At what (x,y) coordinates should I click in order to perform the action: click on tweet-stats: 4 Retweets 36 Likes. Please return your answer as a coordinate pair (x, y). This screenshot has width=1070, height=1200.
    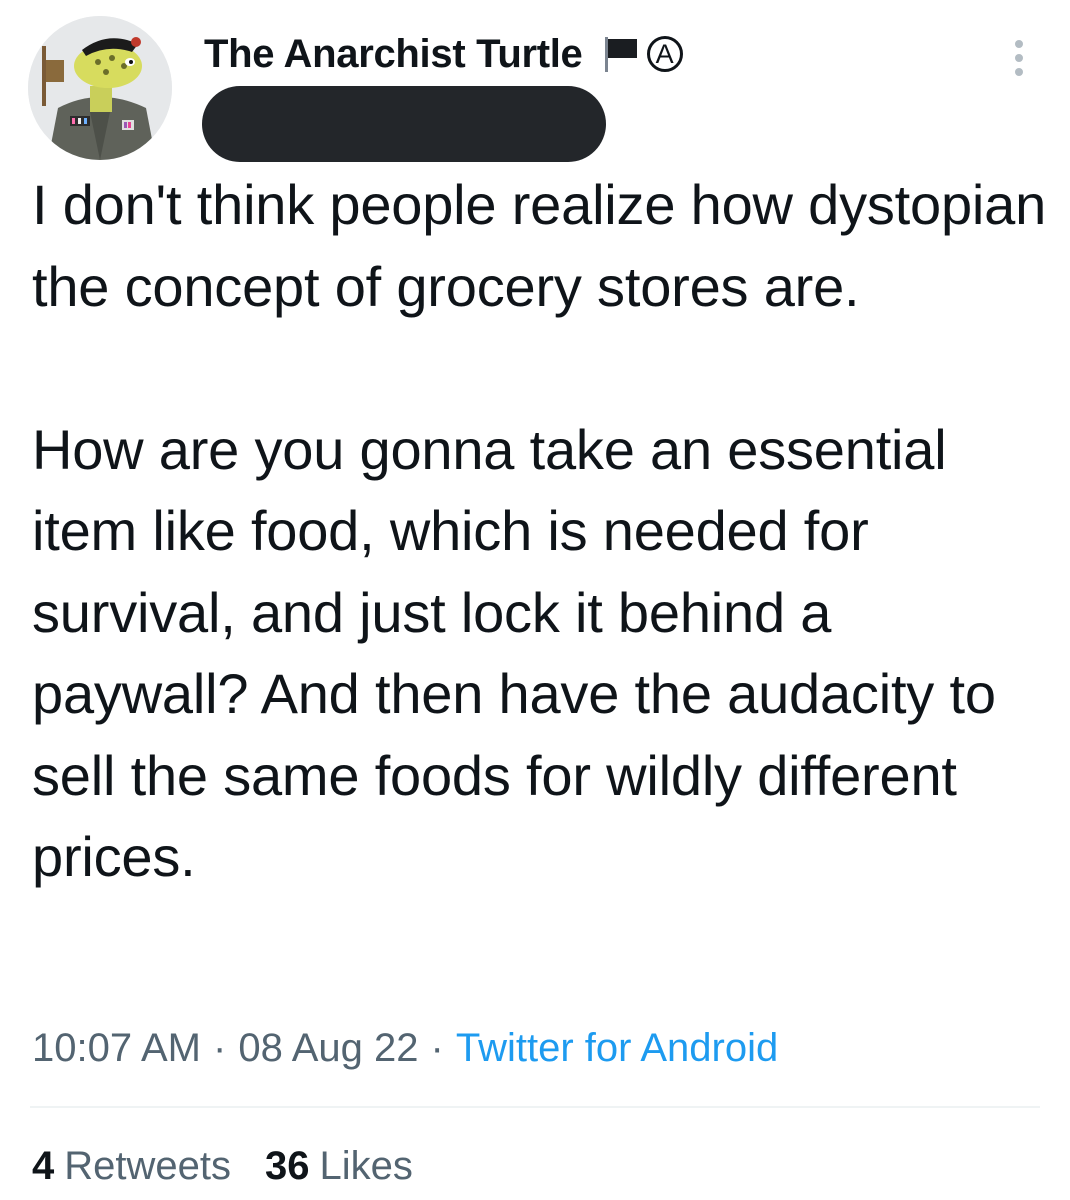
    Looking at the image, I should click on (222, 1166).